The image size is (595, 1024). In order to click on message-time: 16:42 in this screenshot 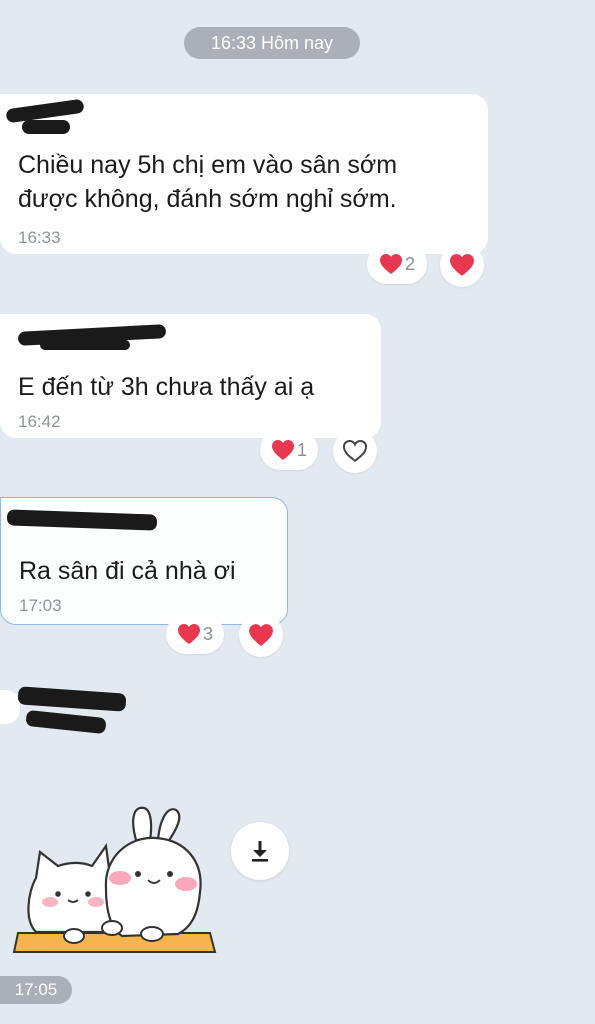, I will do `click(39, 421)`.